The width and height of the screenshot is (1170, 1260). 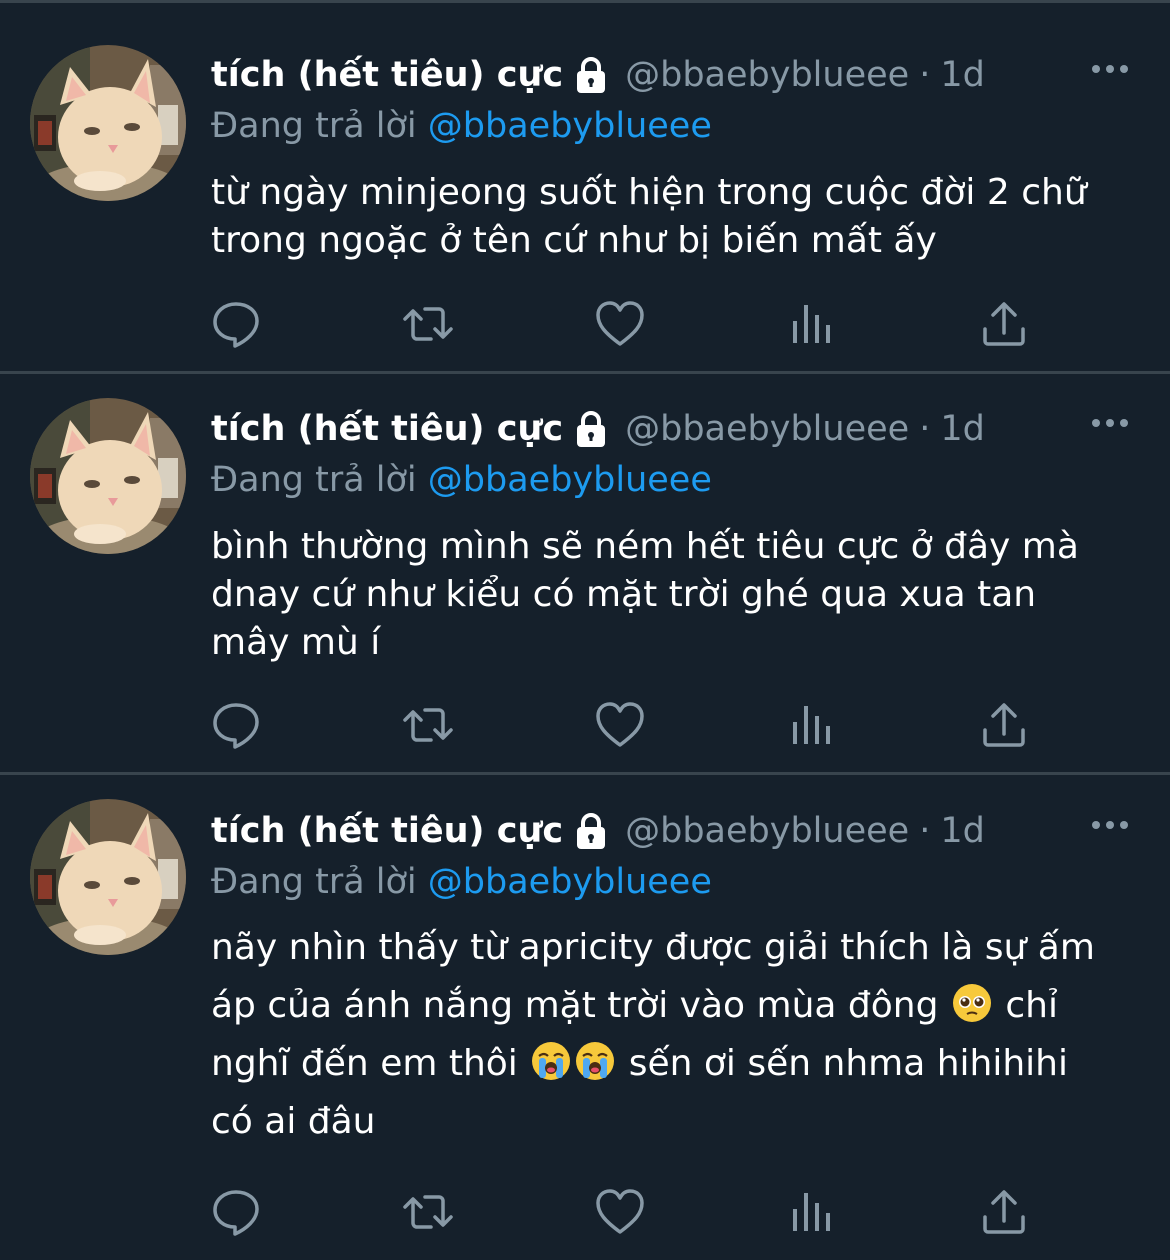 What do you see at coordinates (364, 1063) in the screenshot?
I see `text-line: nghĩ đến em thôi` at bounding box center [364, 1063].